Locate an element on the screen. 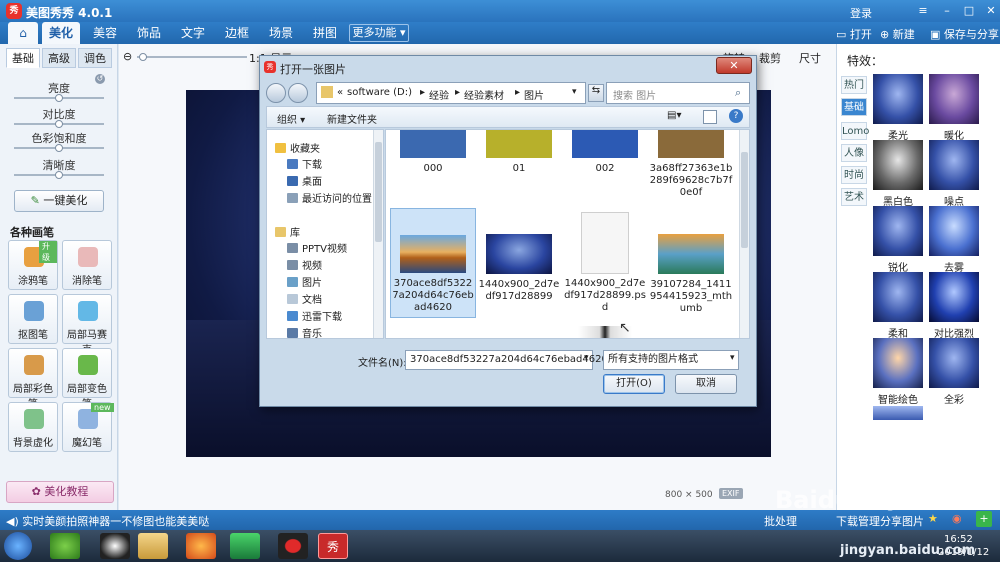 The height and width of the screenshot is (562, 1000). nav-music: 音乐 is located at coordinates (304, 332).